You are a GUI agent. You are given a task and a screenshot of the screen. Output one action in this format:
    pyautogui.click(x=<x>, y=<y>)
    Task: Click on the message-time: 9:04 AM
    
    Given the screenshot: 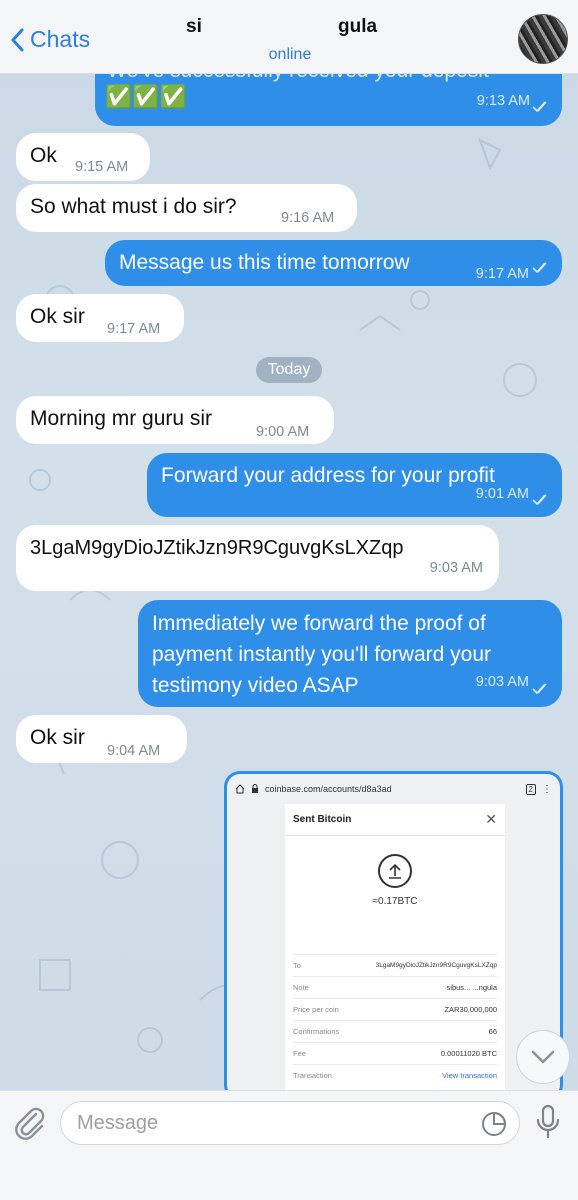 What is the action you would take?
    pyautogui.click(x=134, y=751)
    